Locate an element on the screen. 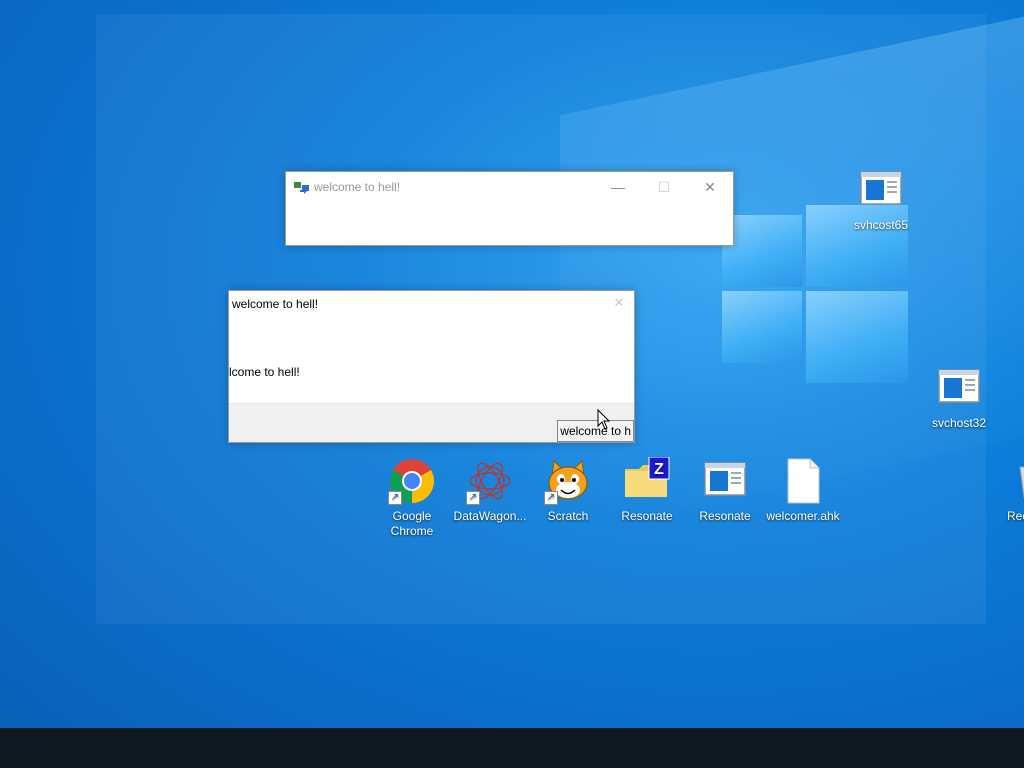  status-bar: welcome to h is located at coordinates (431, 422).